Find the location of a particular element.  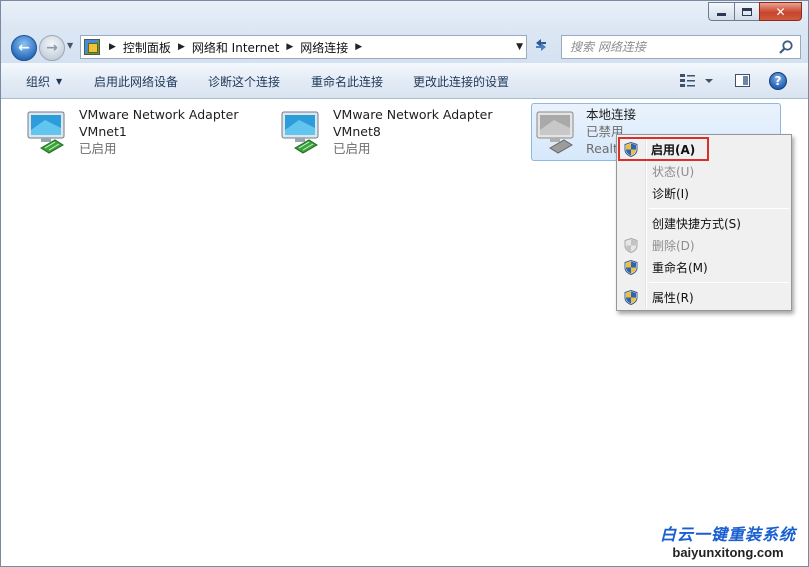

maximize-button is located at coordinates (746, 11).